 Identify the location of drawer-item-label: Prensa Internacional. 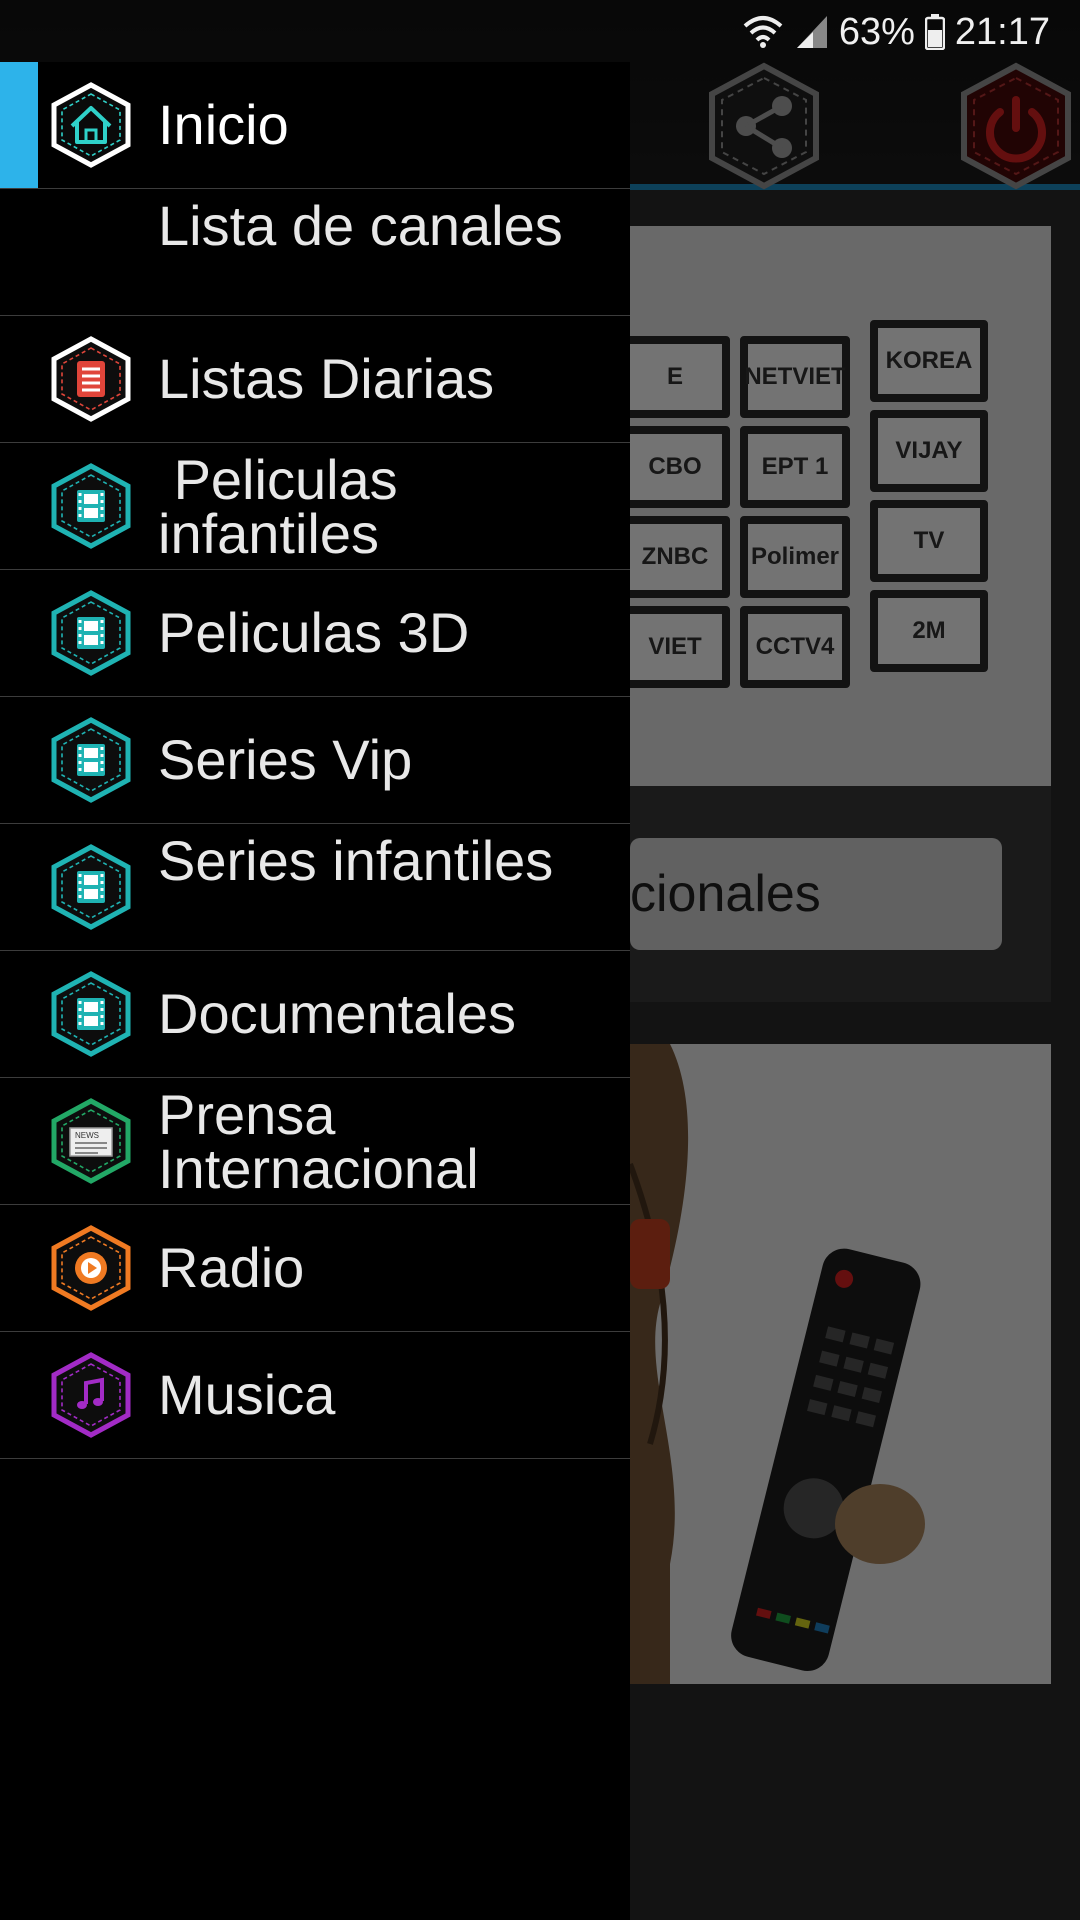
(318, 1141).